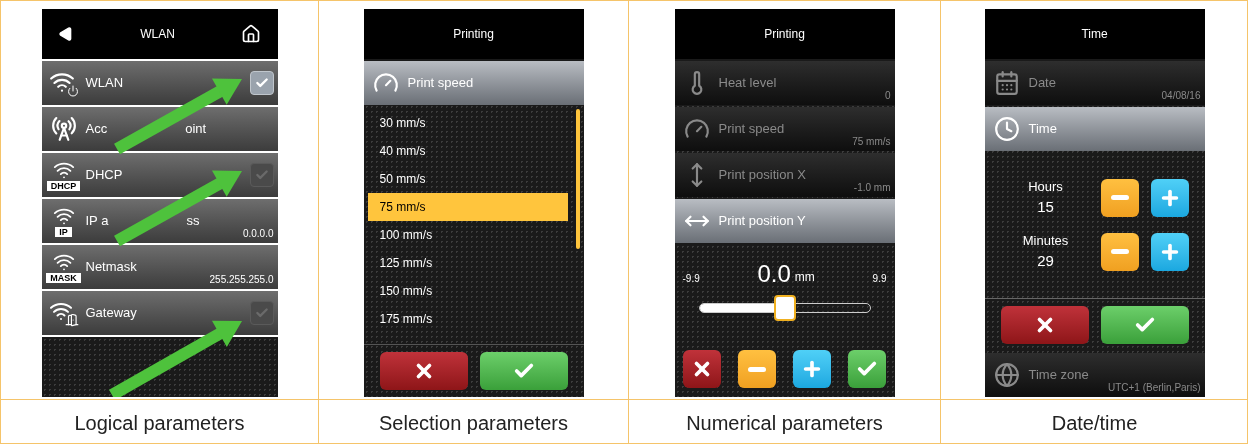 Image resolution: width=1248 pixels, height=444 pixels. Describe the element at coordinates (784, 308) in the screenshot. I see `slider-thumb` at that location.